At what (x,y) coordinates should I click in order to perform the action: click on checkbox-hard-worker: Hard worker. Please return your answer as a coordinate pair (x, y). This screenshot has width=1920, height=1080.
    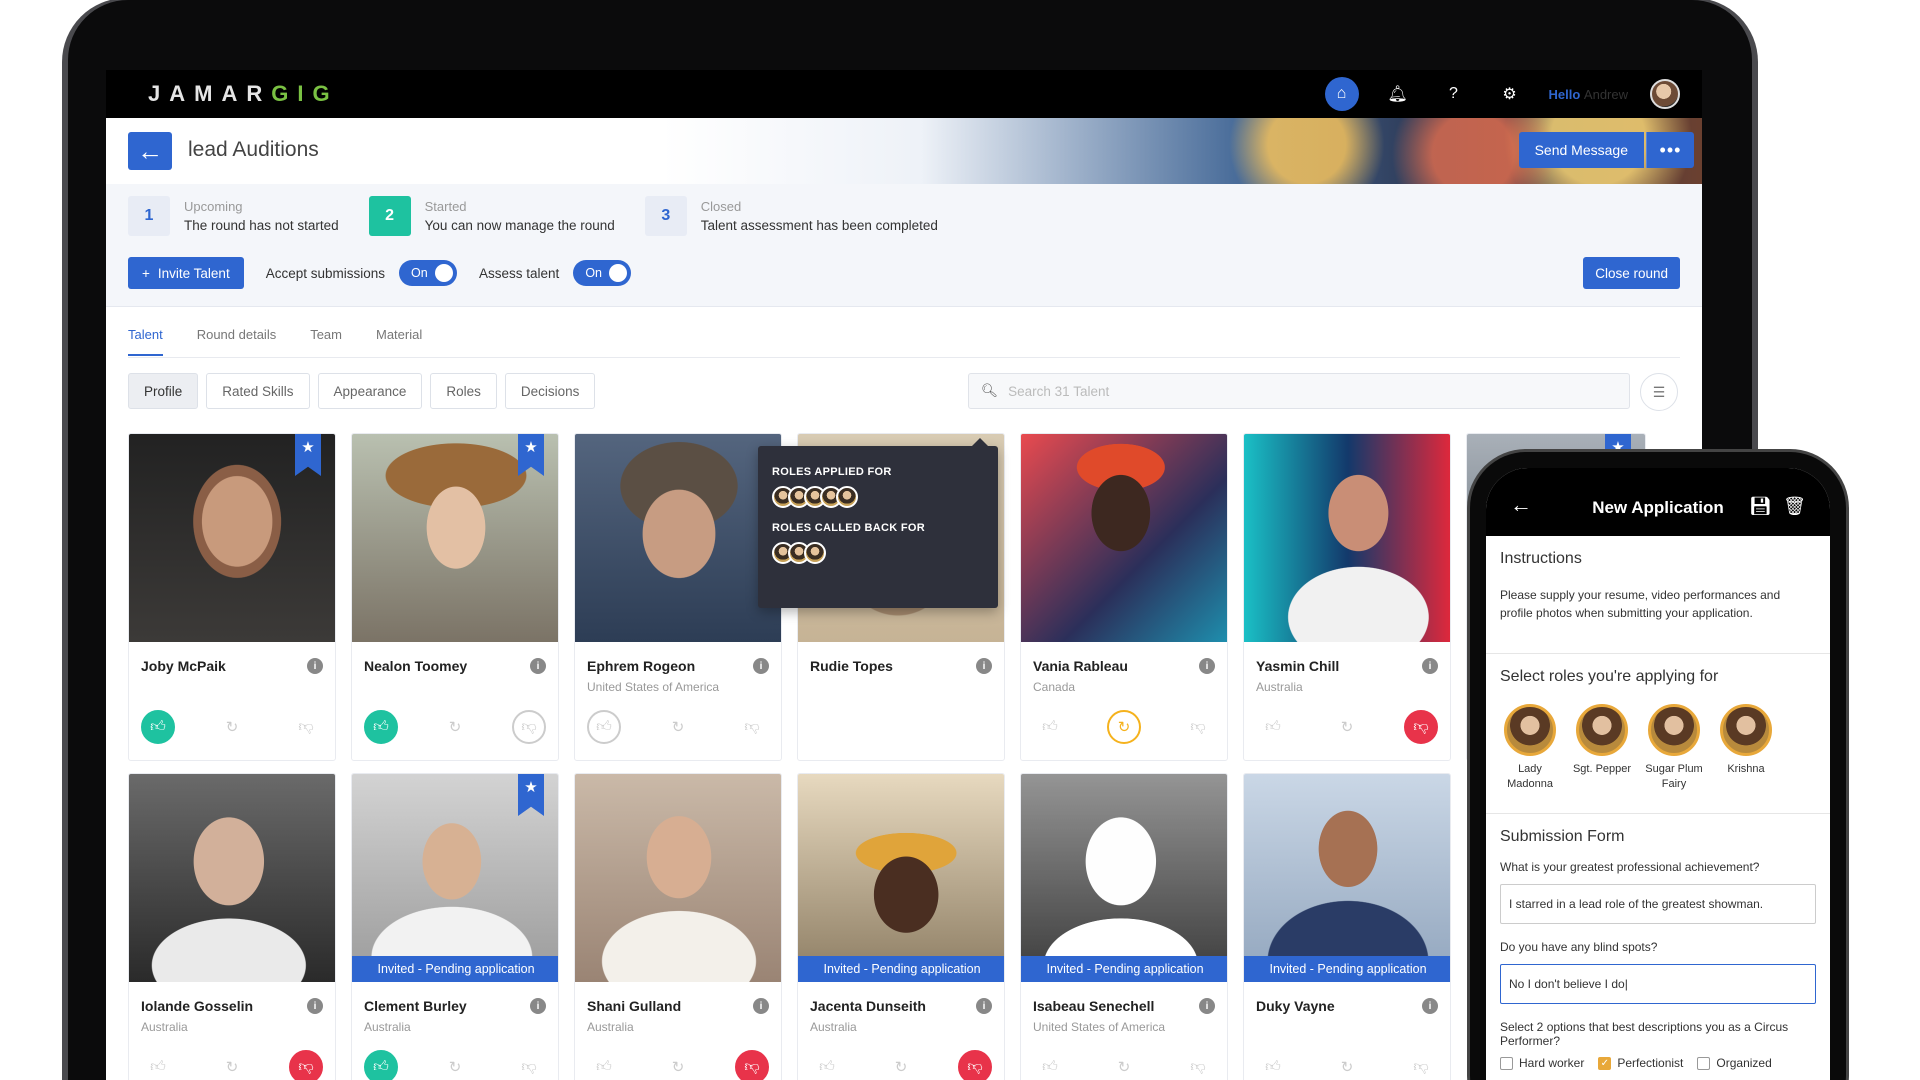
    Looking at the image, I should click on (1542, 1063).